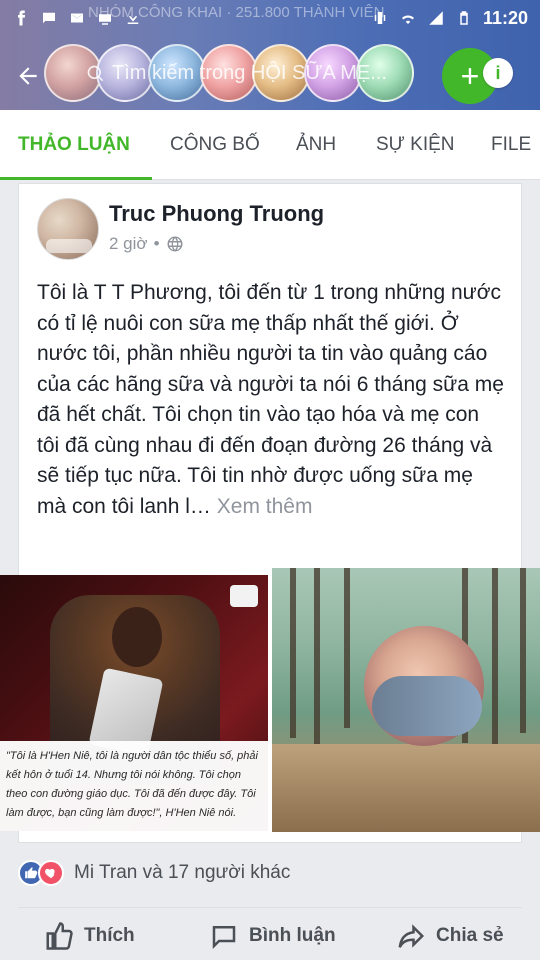  Describe the element at coordinates (406, 788) in the screenshot. I see `ground` at that location.